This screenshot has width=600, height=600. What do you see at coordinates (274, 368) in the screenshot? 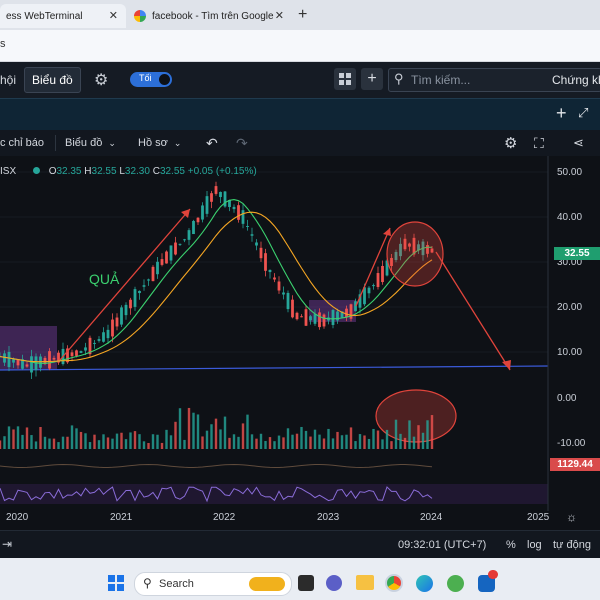
I see `support-line` at bounding box center [274, 368].